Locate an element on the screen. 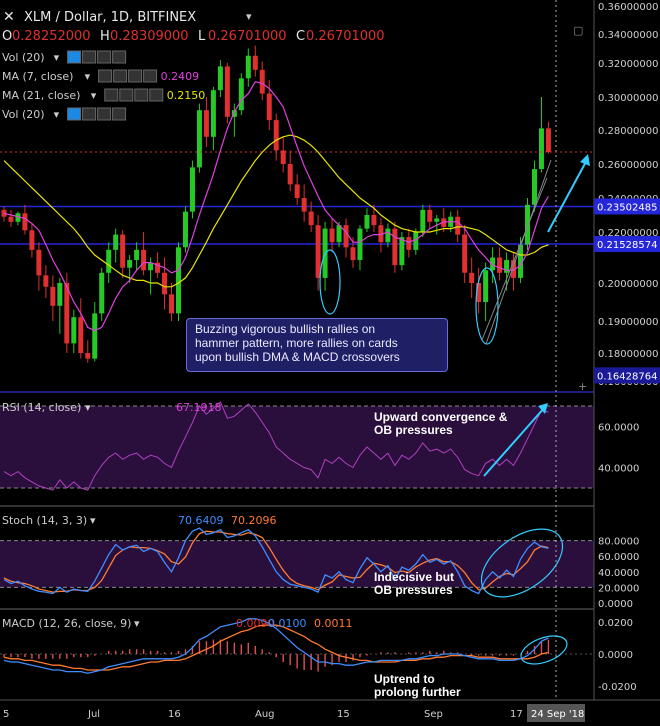 The height and width of the screenshot is (726, 660). scale-options-icon: + is located at coordinates (582, 386).